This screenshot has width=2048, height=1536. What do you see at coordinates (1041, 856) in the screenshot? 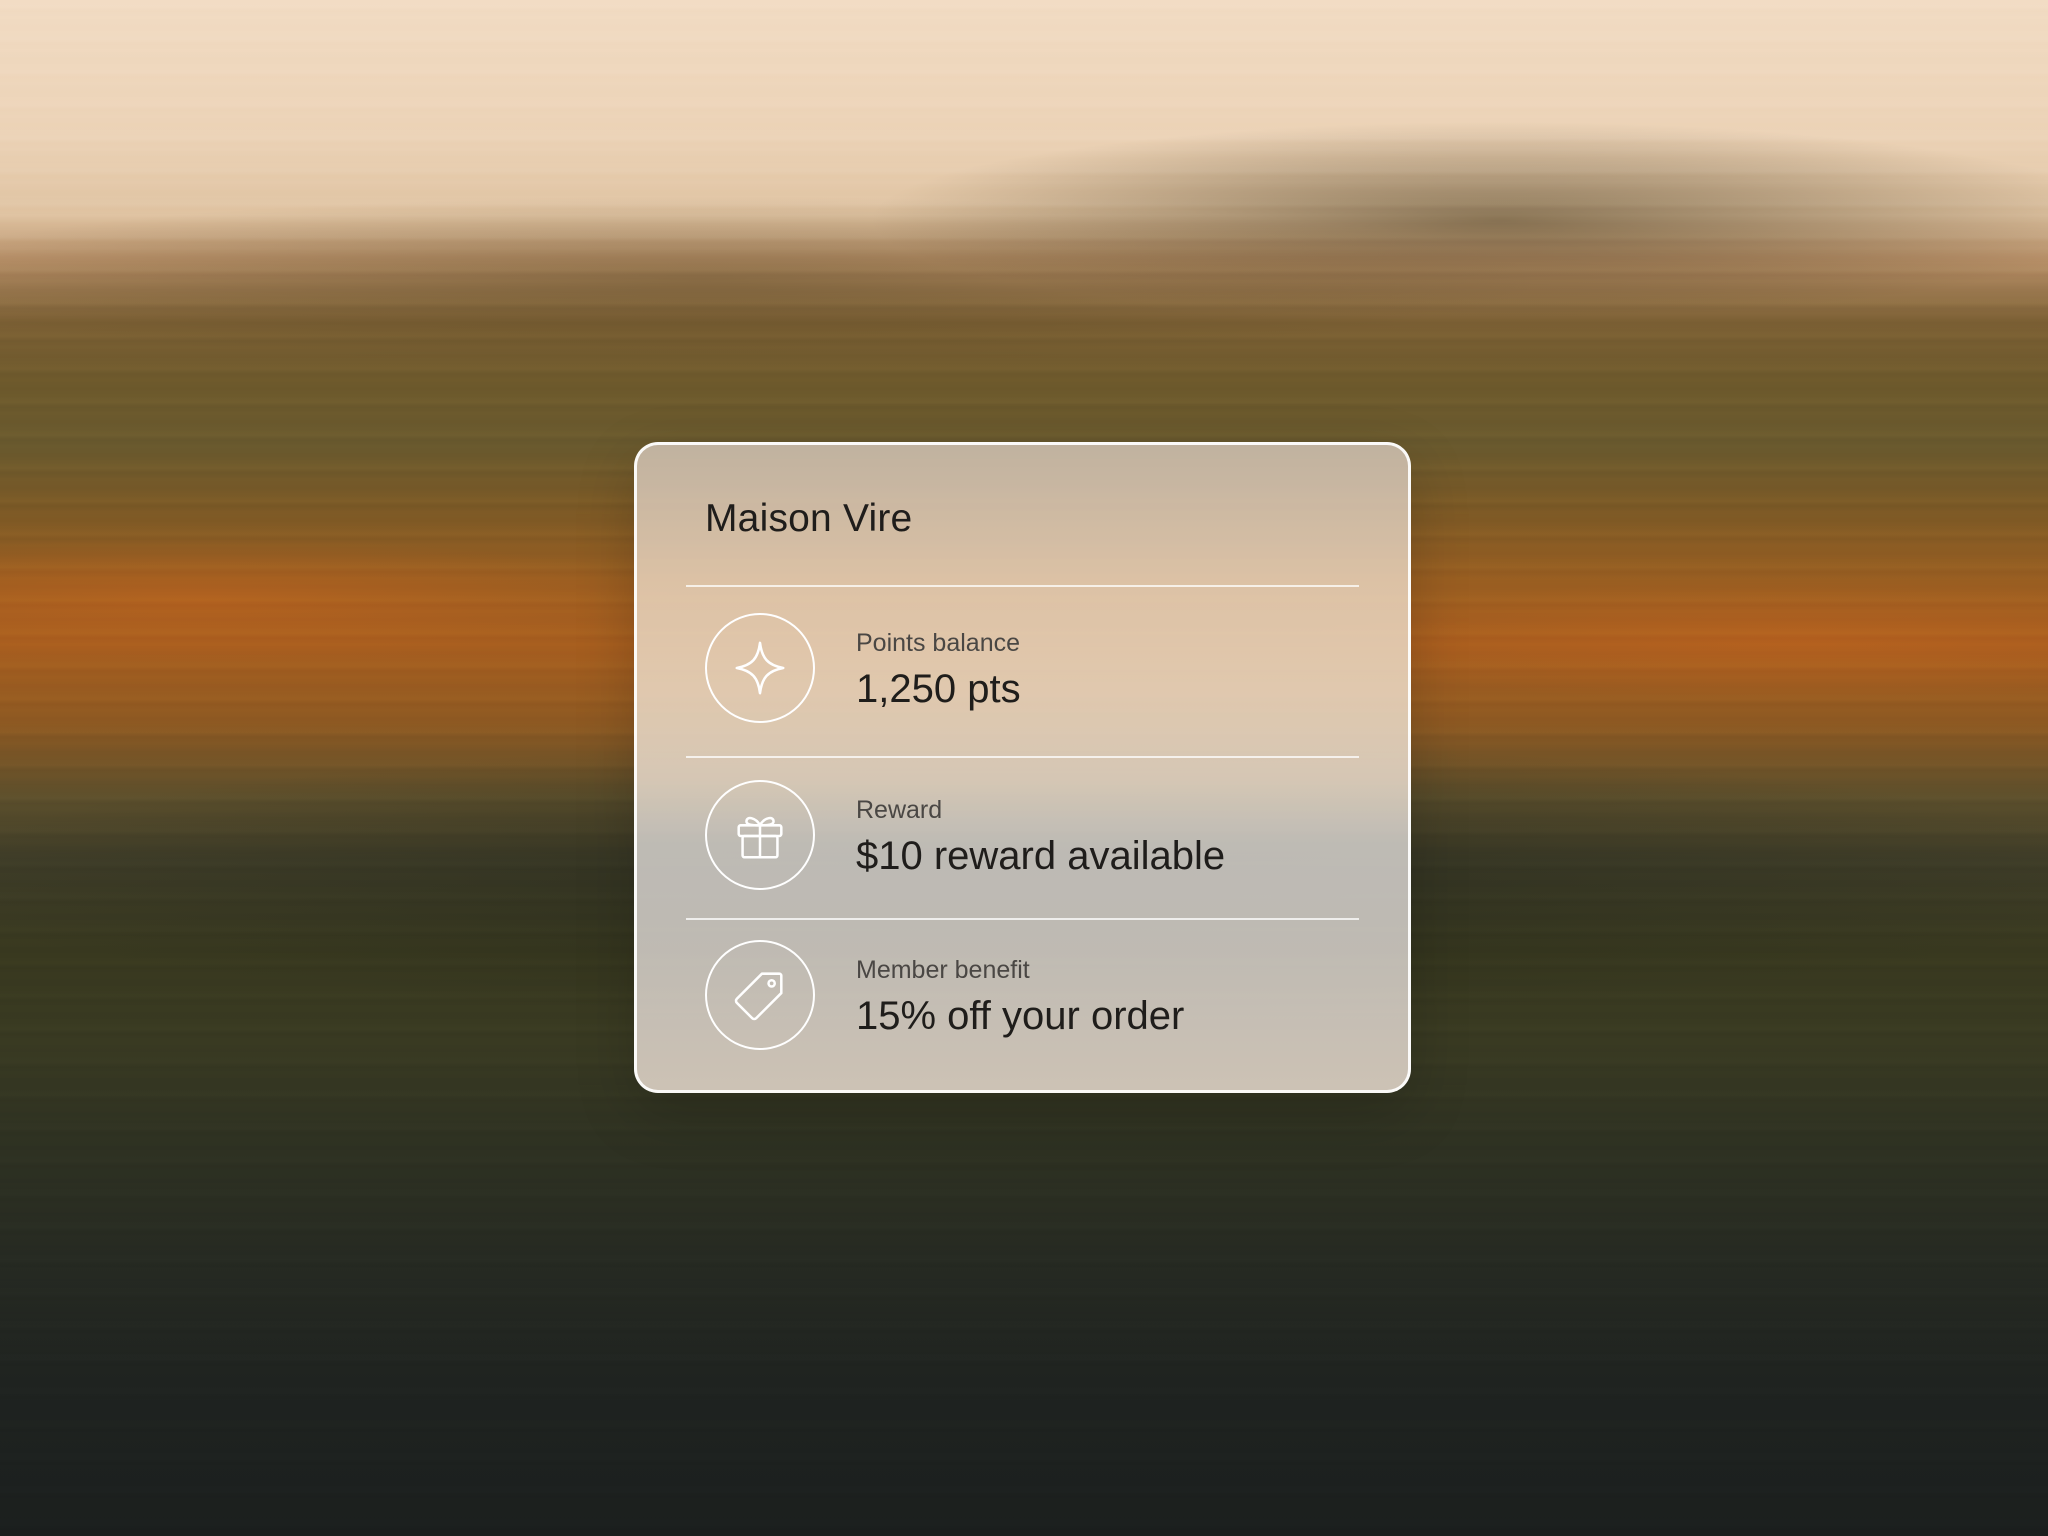
I see `reward-value: $10 reward available` at bounding box center [1041, 856].